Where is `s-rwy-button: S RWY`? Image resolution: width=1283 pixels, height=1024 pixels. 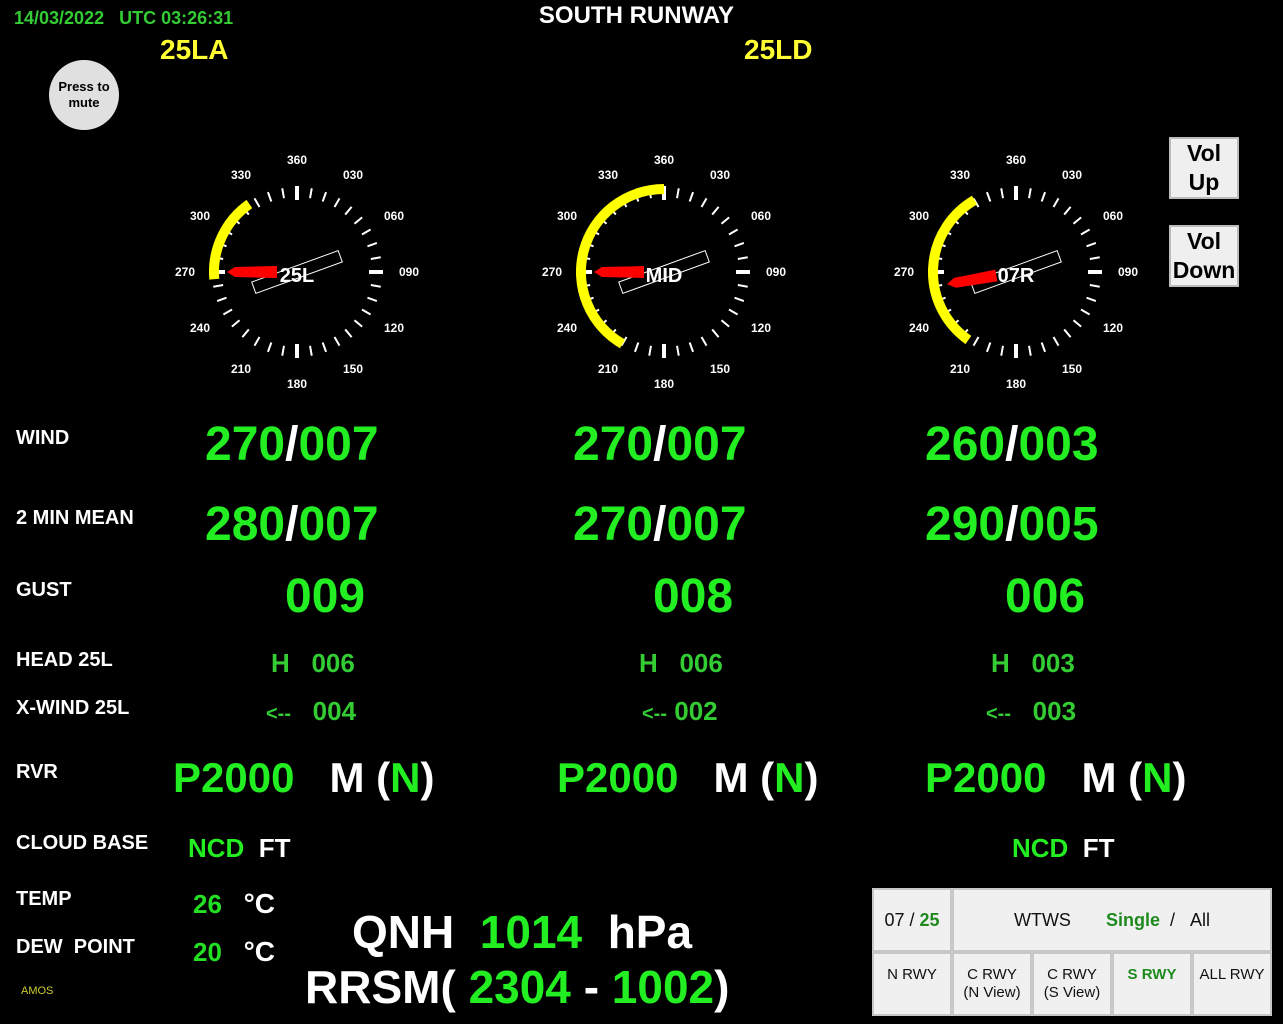
s-rwy-button: S RWY is located at coordinates (1152, 984).